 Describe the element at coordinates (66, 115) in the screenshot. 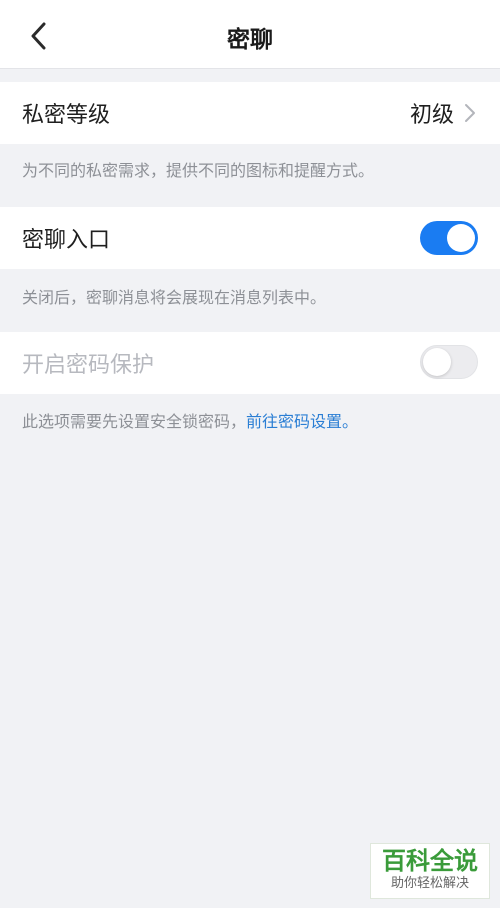

I see `privacy-level-label: 私密等级` at that location.